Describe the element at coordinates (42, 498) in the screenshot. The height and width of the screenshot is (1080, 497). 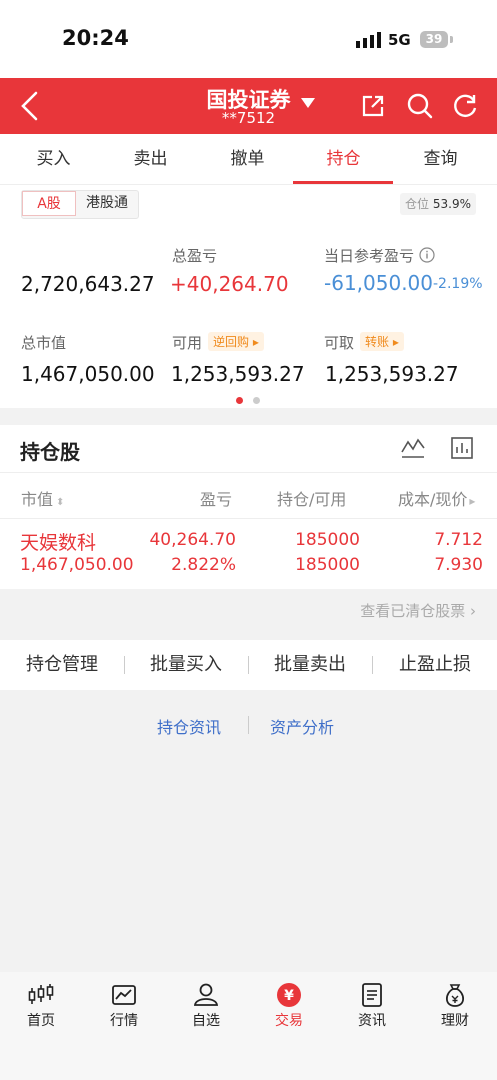
I see `col-market-value: 市值 ⬍` at that location.